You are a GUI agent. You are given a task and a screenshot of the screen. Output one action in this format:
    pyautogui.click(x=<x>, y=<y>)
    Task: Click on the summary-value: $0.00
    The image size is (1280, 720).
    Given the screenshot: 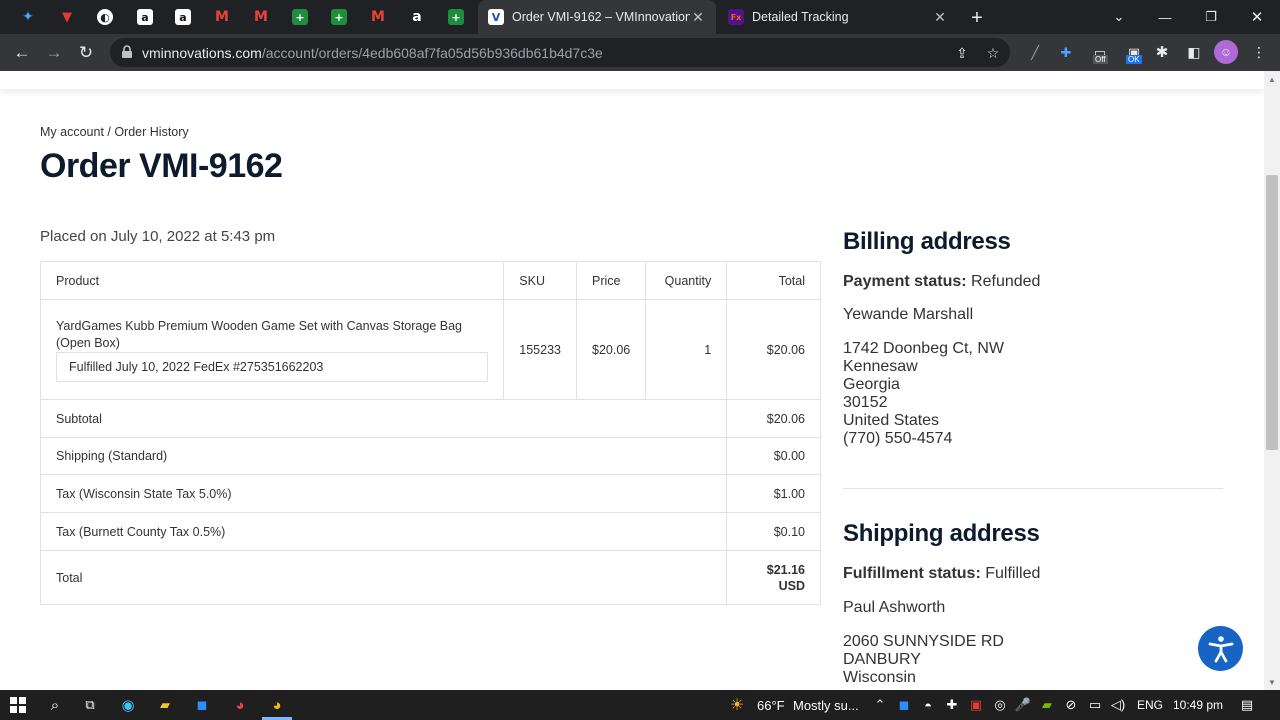 What is the action you would take?
    pyautogui.click(x=773, y=456)
    